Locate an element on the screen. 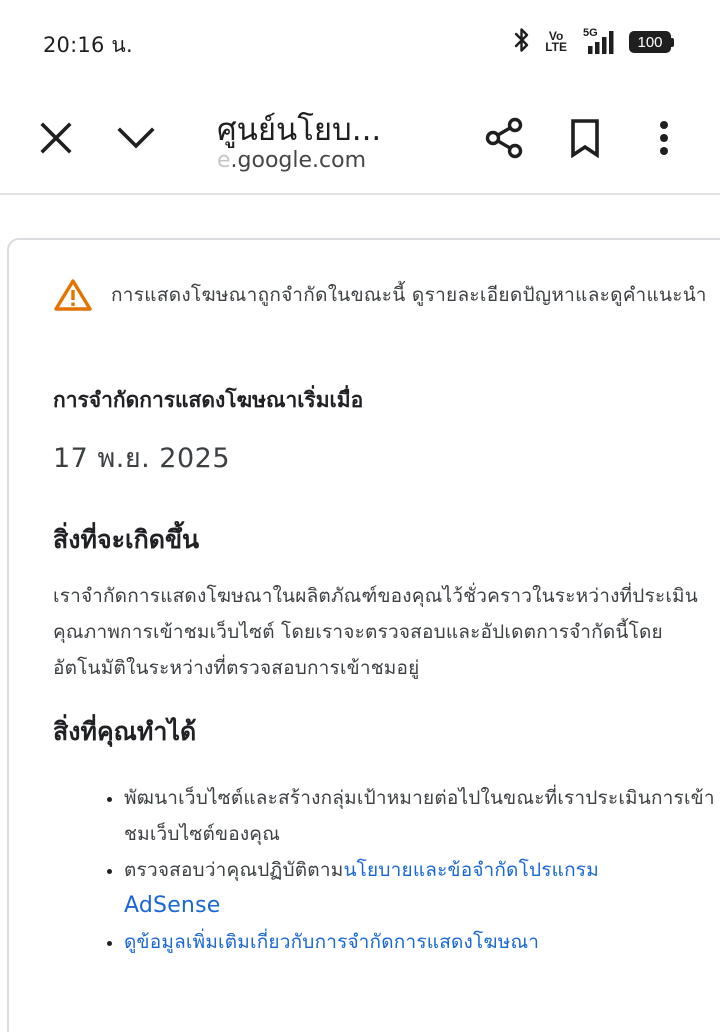  battery-icon: 100 is located at coordinates (651, 42).